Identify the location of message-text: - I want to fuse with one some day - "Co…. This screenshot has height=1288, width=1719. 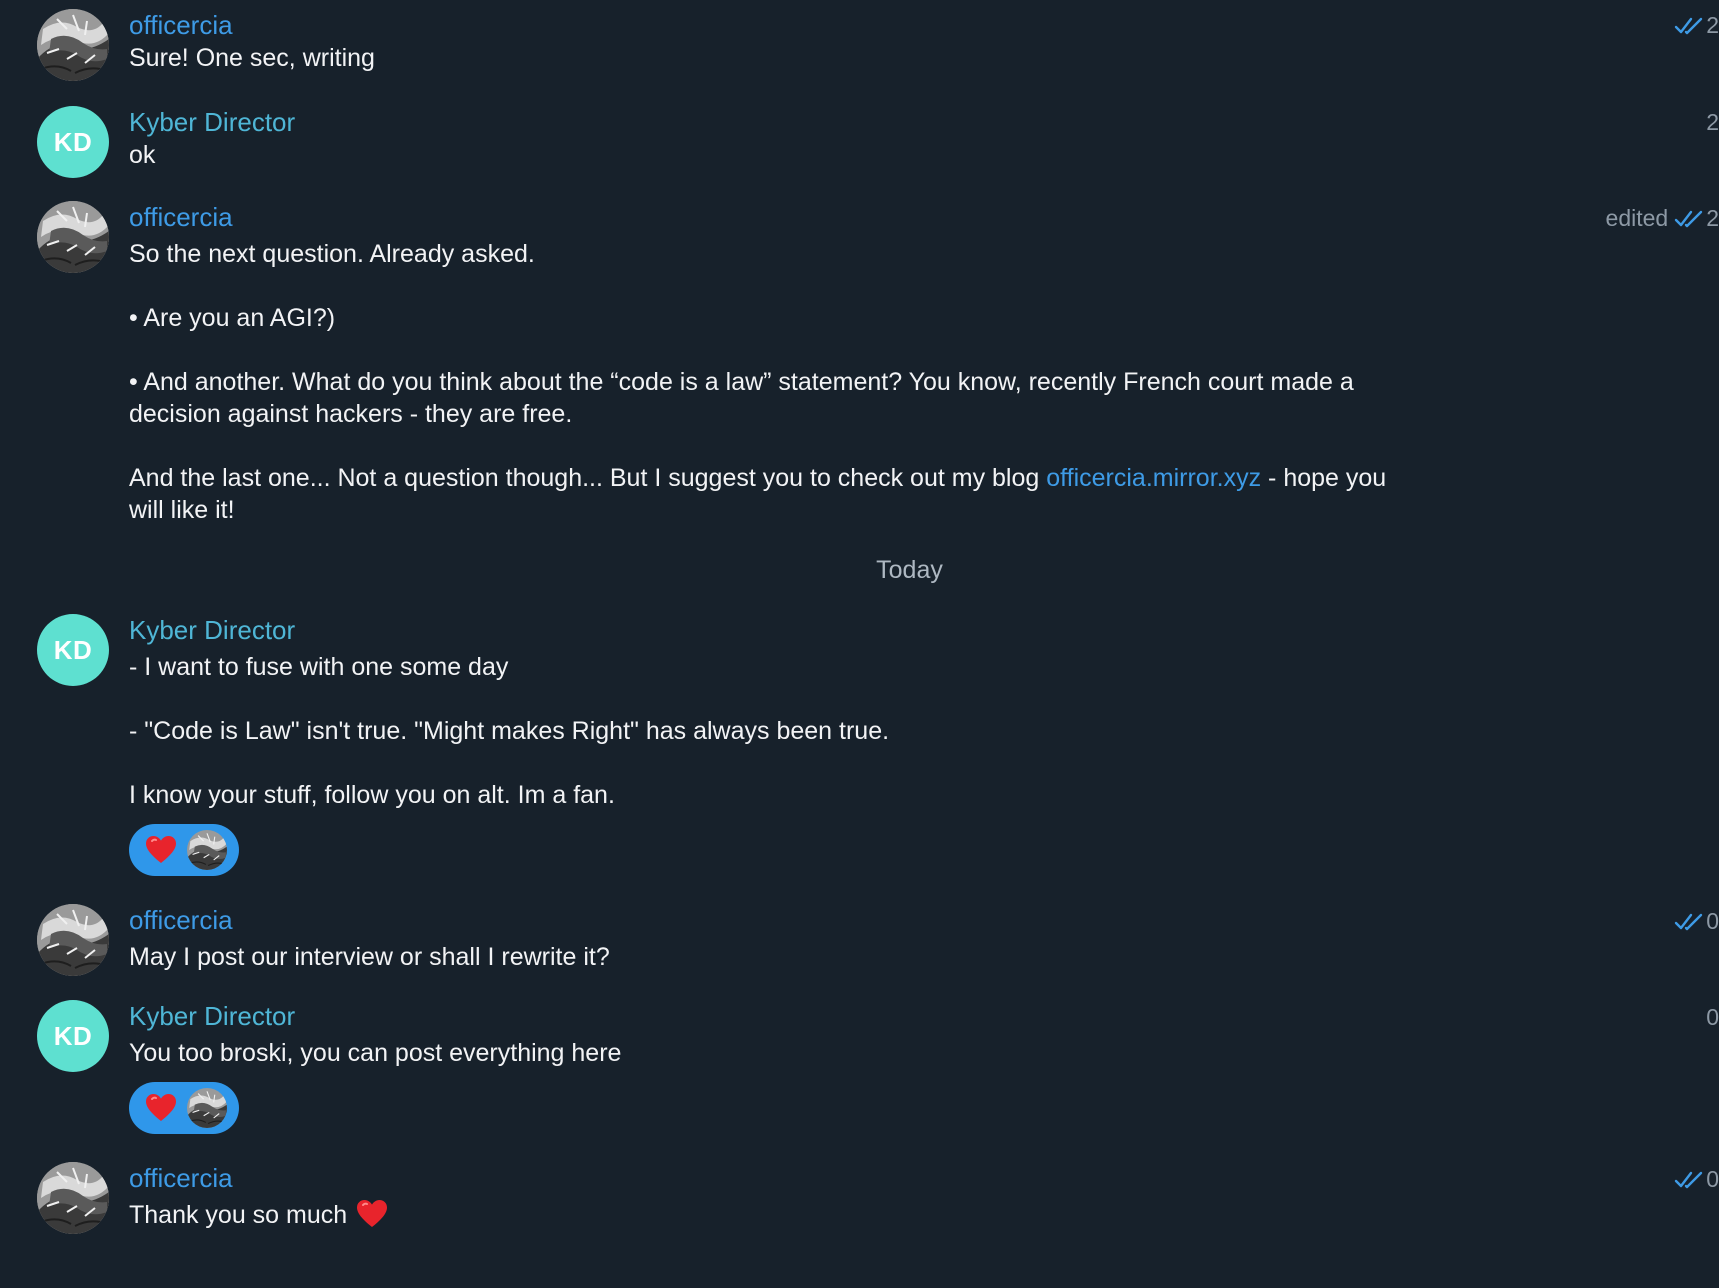
(509, 731).